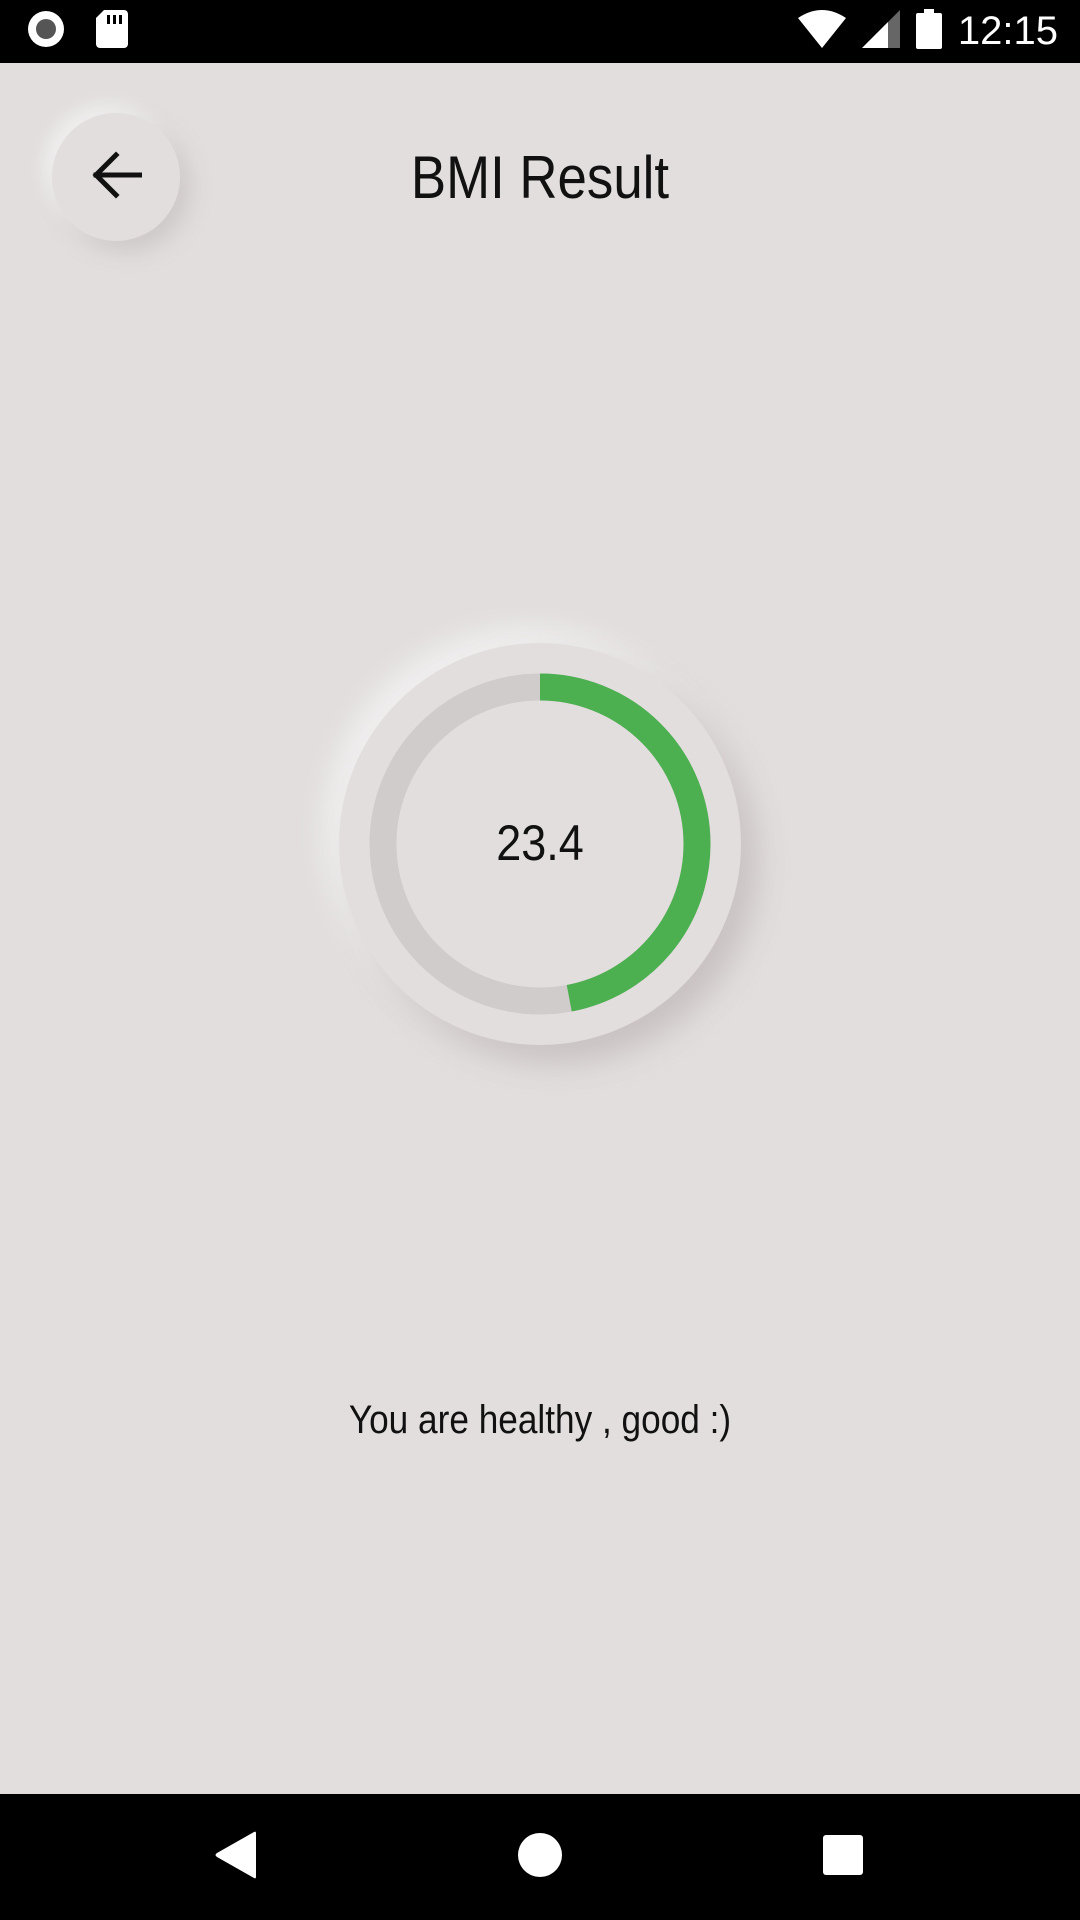 This screenshot has height=1920, width=1080. Describe the element at coordinates (540, 31) in the screenshot. I see `status-bar: 12:15` at that location.